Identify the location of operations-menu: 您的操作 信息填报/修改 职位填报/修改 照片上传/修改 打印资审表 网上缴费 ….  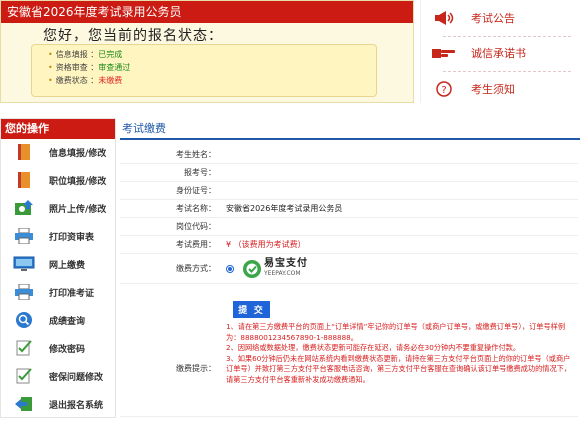
(58, 268).